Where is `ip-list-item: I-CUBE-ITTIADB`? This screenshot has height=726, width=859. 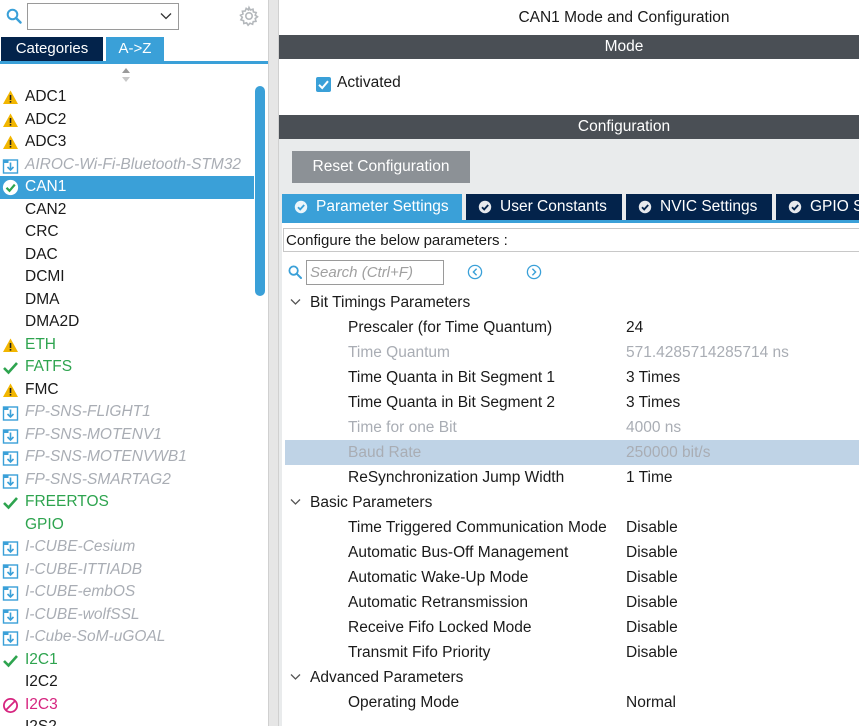 ip-list-item: I-CUBE-ITTIADB is located at coordinates (127, 570).